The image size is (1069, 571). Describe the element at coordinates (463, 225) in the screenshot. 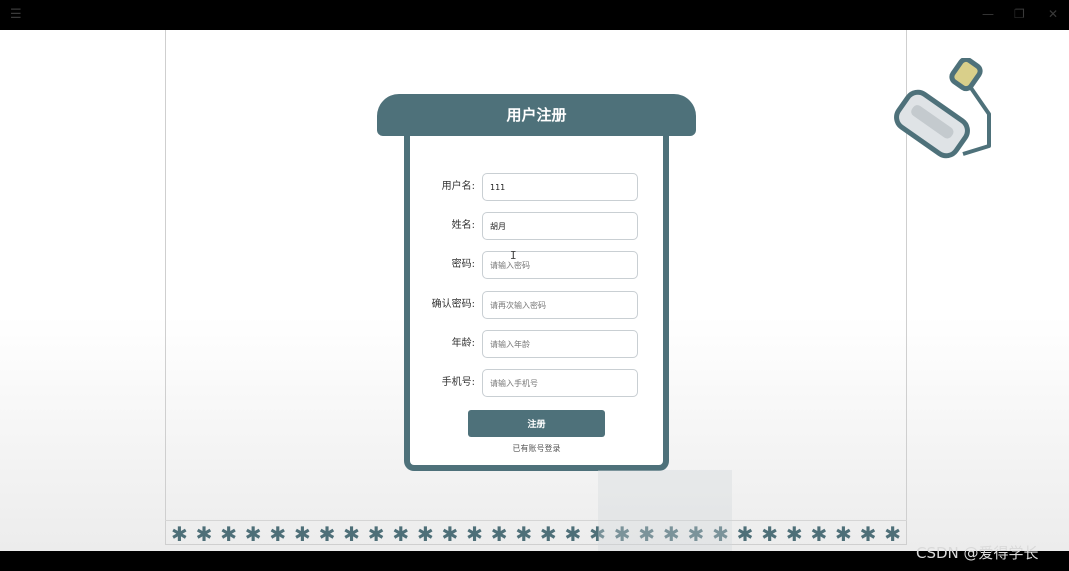

I see `name-label: 姓名:` at that location.